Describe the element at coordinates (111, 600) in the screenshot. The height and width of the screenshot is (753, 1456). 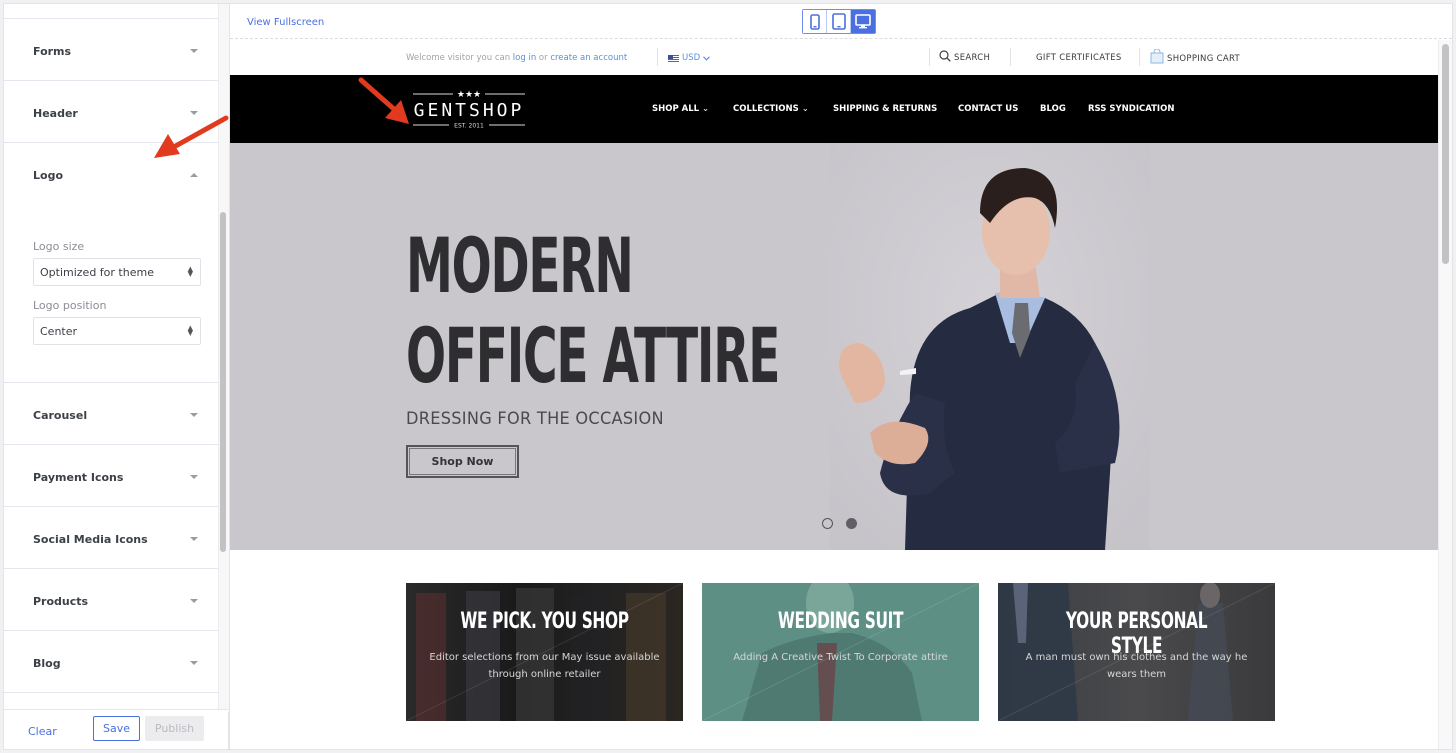
I see `section-products: Products` at that location.